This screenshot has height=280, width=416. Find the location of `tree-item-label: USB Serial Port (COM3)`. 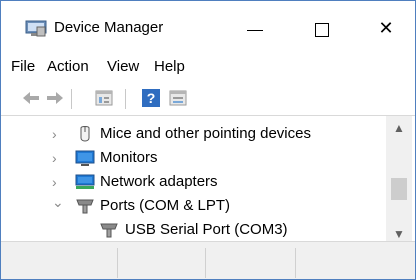

tree-item-label: USB Serial Port (COM3) is located at coordinates (206, 229).